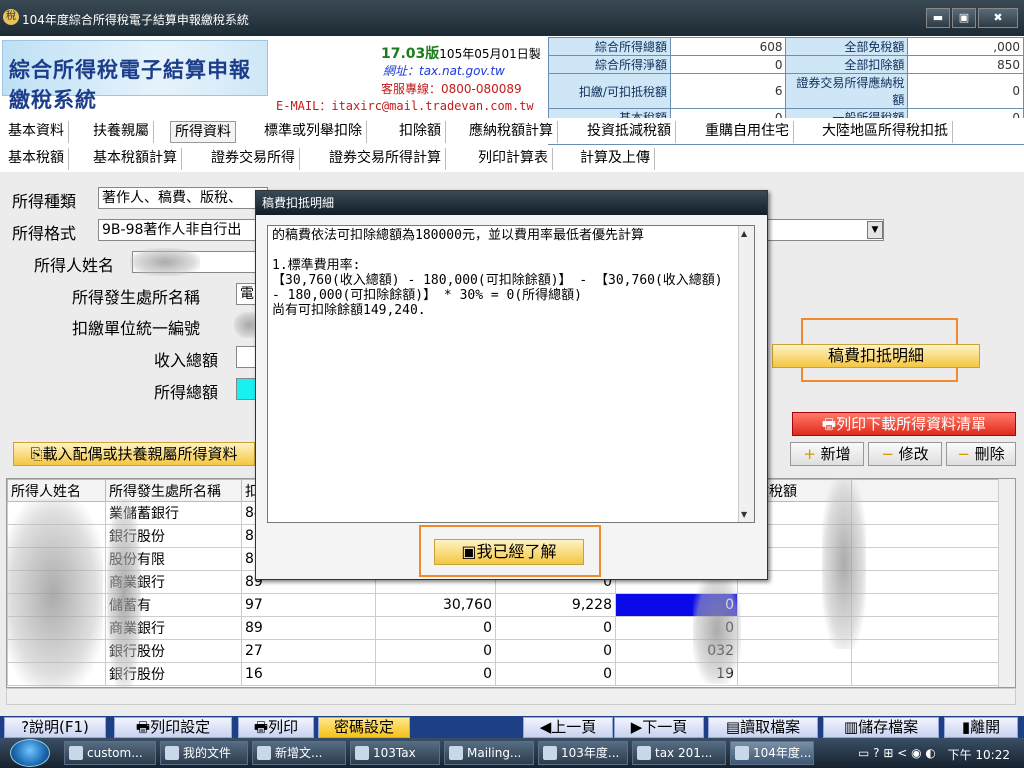  What do you see at coordinates (509, 552) in the screenshot?
I see `acknowledge-button: ▣我已經了解` at bounding box center [509, 552].